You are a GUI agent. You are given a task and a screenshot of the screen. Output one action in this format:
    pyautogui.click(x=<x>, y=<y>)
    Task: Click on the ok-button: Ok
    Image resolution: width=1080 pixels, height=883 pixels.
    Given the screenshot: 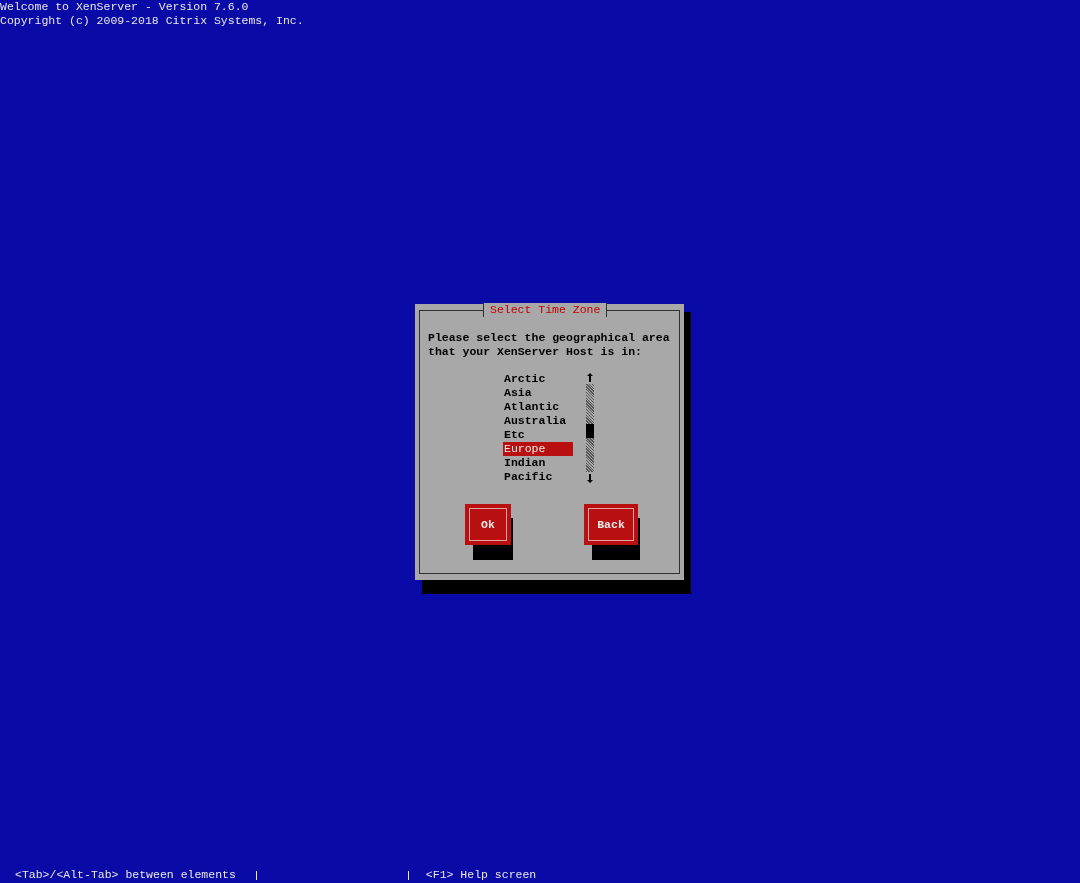 What is the action you would take?
    pyautogui.click(x=488, y=524)
    